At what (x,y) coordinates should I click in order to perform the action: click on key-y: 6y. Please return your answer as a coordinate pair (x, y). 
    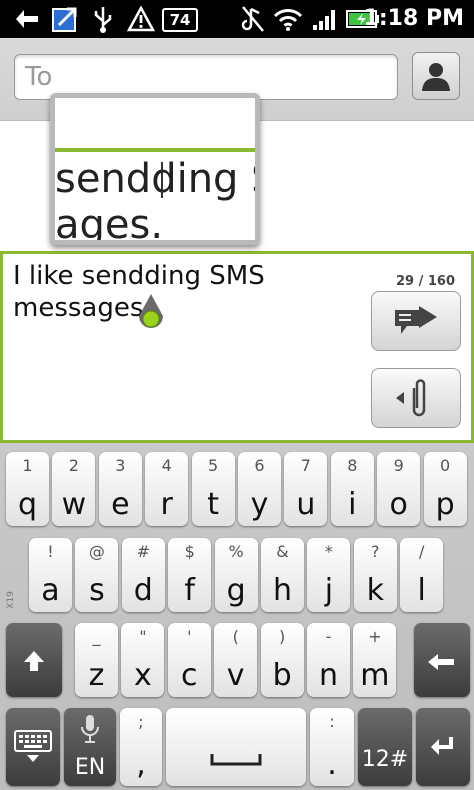
    Looking at the image, I should click on (259, 489).